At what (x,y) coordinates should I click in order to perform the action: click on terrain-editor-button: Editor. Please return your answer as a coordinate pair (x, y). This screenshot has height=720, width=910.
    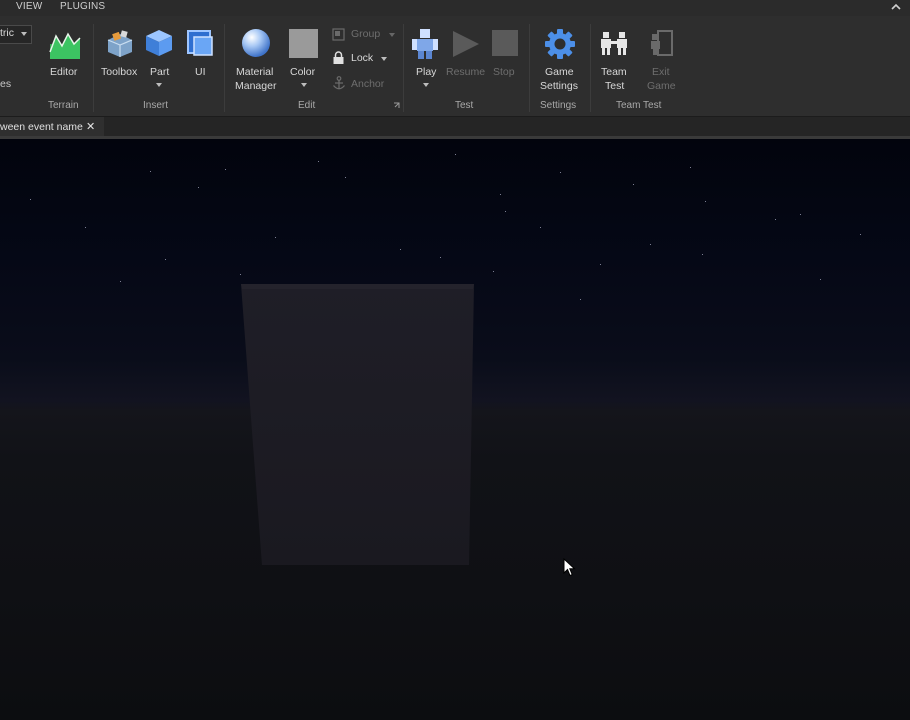
    Looking at the image, I should click on (66, 57).